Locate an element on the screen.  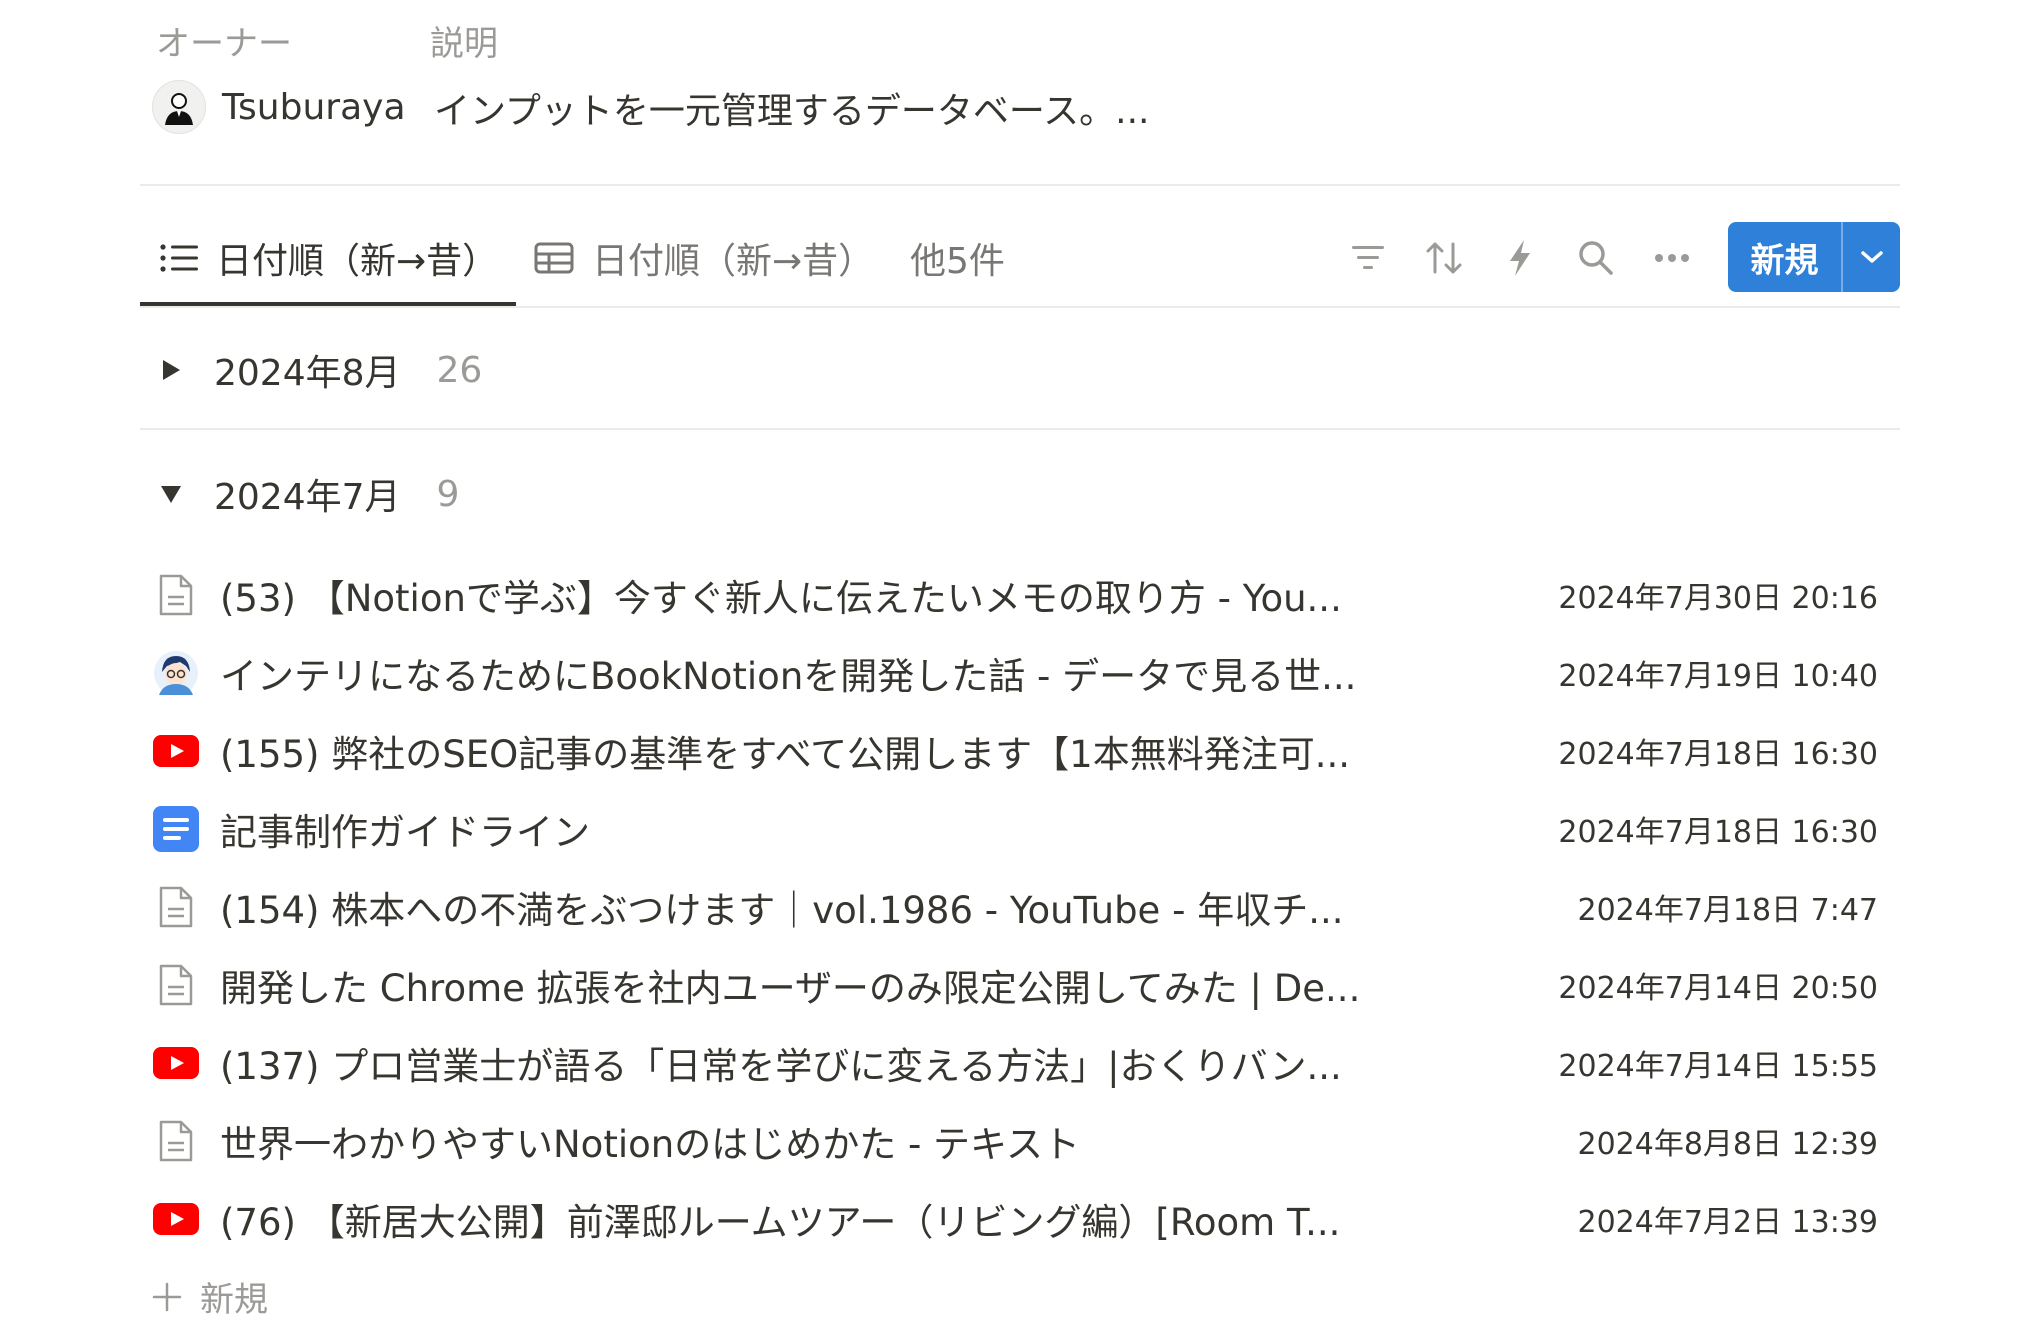
tab-list-view: 日付順（新→昔） is located at coordinates (329, 258).